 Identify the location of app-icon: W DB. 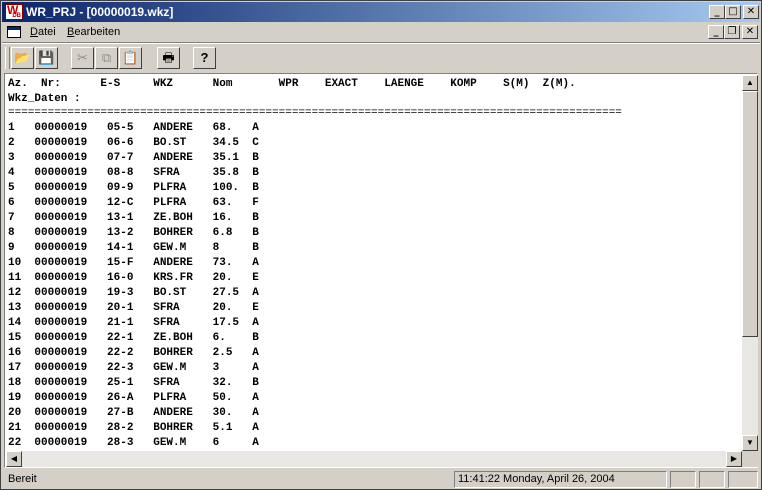
(14, 11).